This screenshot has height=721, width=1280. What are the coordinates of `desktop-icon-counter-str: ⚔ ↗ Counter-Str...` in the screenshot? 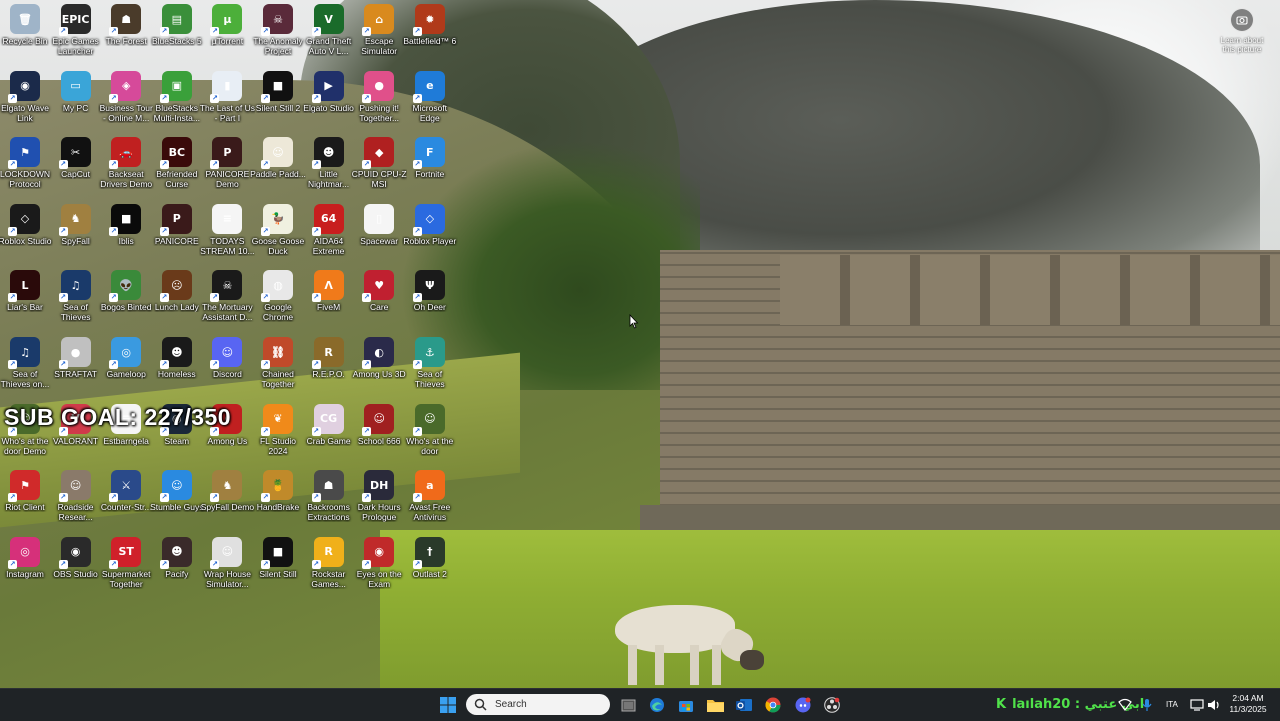 It's located at (126, 499).